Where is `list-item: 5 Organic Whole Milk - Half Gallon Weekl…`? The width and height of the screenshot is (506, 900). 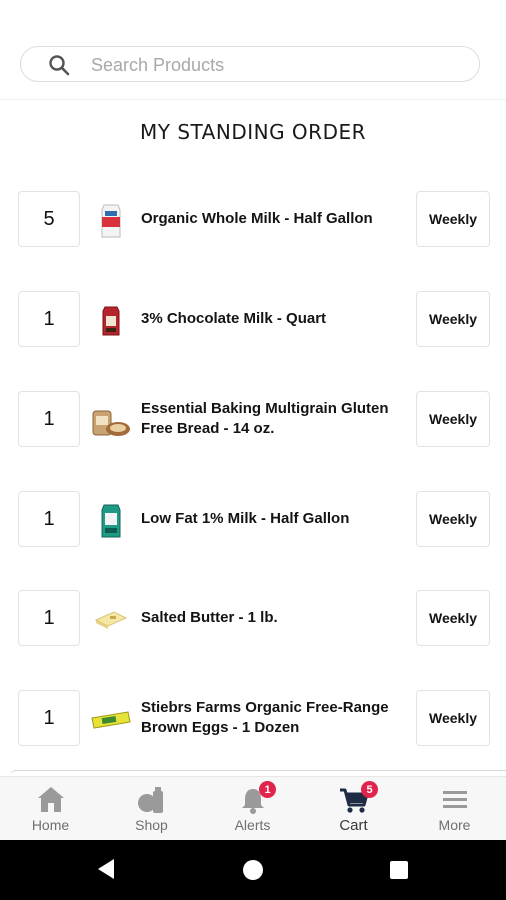 list-item: 5 Organic Whole Milk - Half Gallon Weekl… is located at coordinates (253, 220).